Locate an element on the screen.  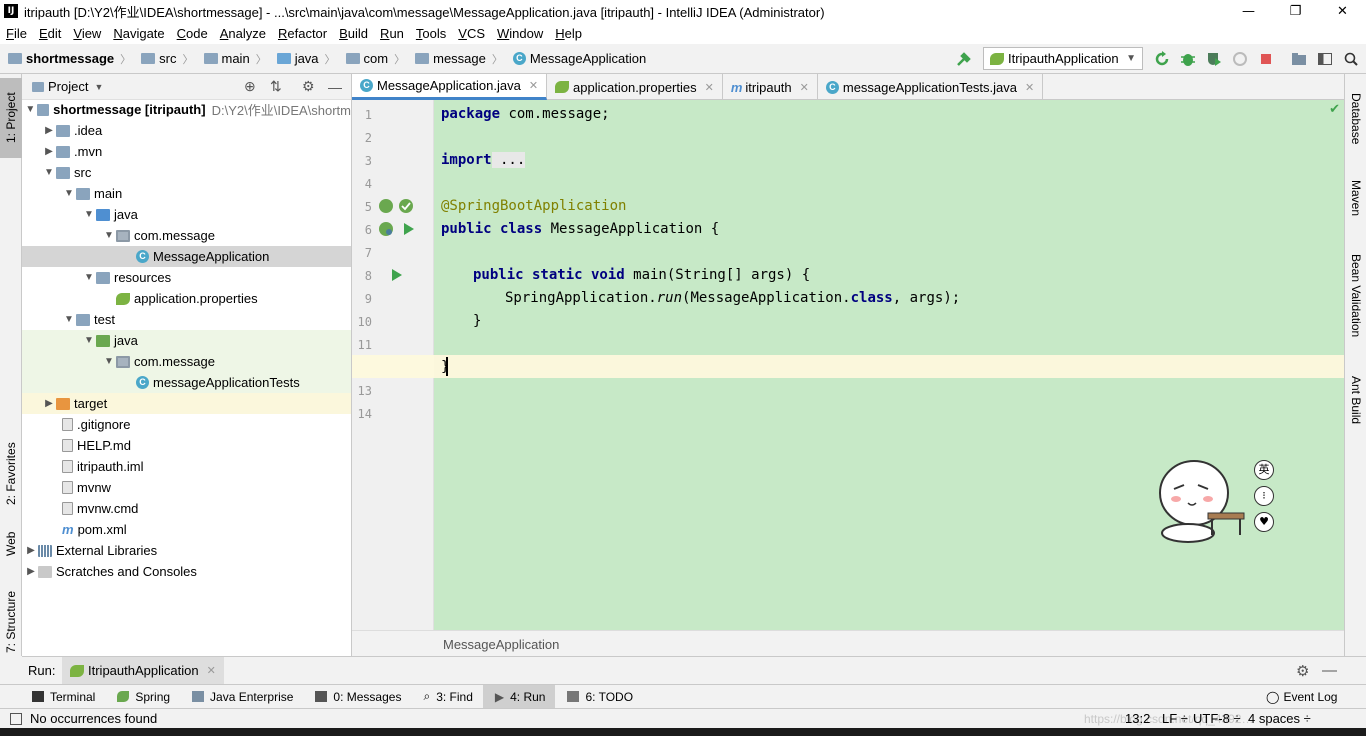
tree-item-messageapplication: C MessageApplication is located at coordinates (186, 256).